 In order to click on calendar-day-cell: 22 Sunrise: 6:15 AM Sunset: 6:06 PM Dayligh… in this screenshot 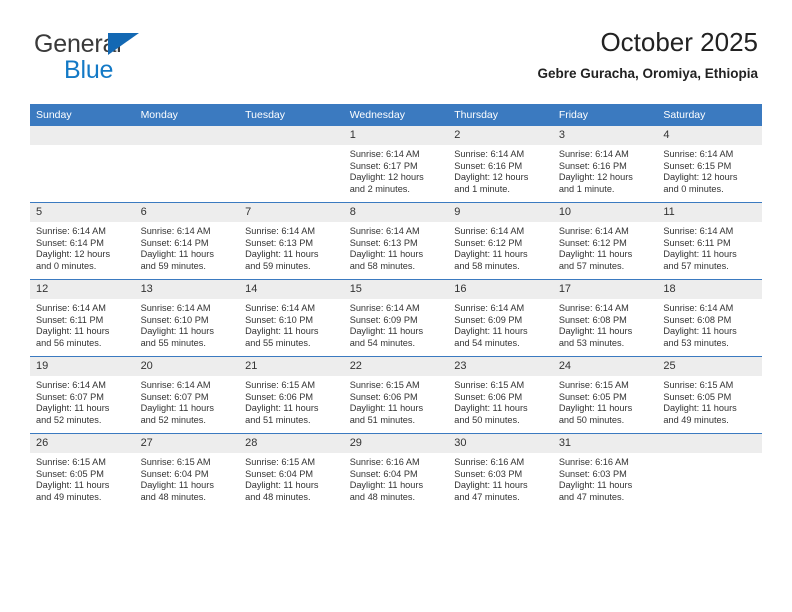, I will do `click(396, 395)`.